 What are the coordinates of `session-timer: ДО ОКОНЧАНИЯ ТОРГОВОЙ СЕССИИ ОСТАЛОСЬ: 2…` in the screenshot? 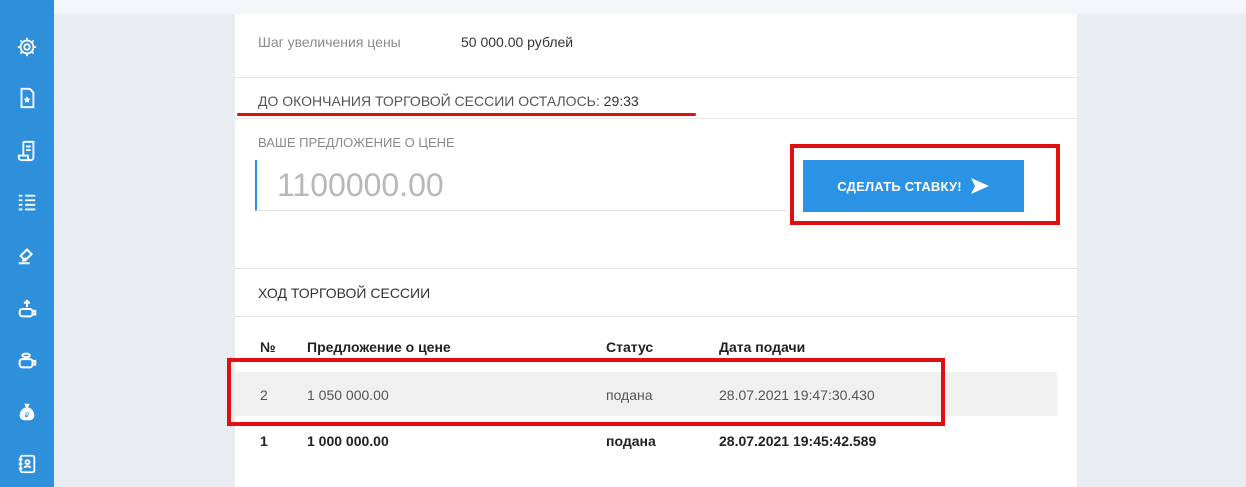 It's located at (448, 101).